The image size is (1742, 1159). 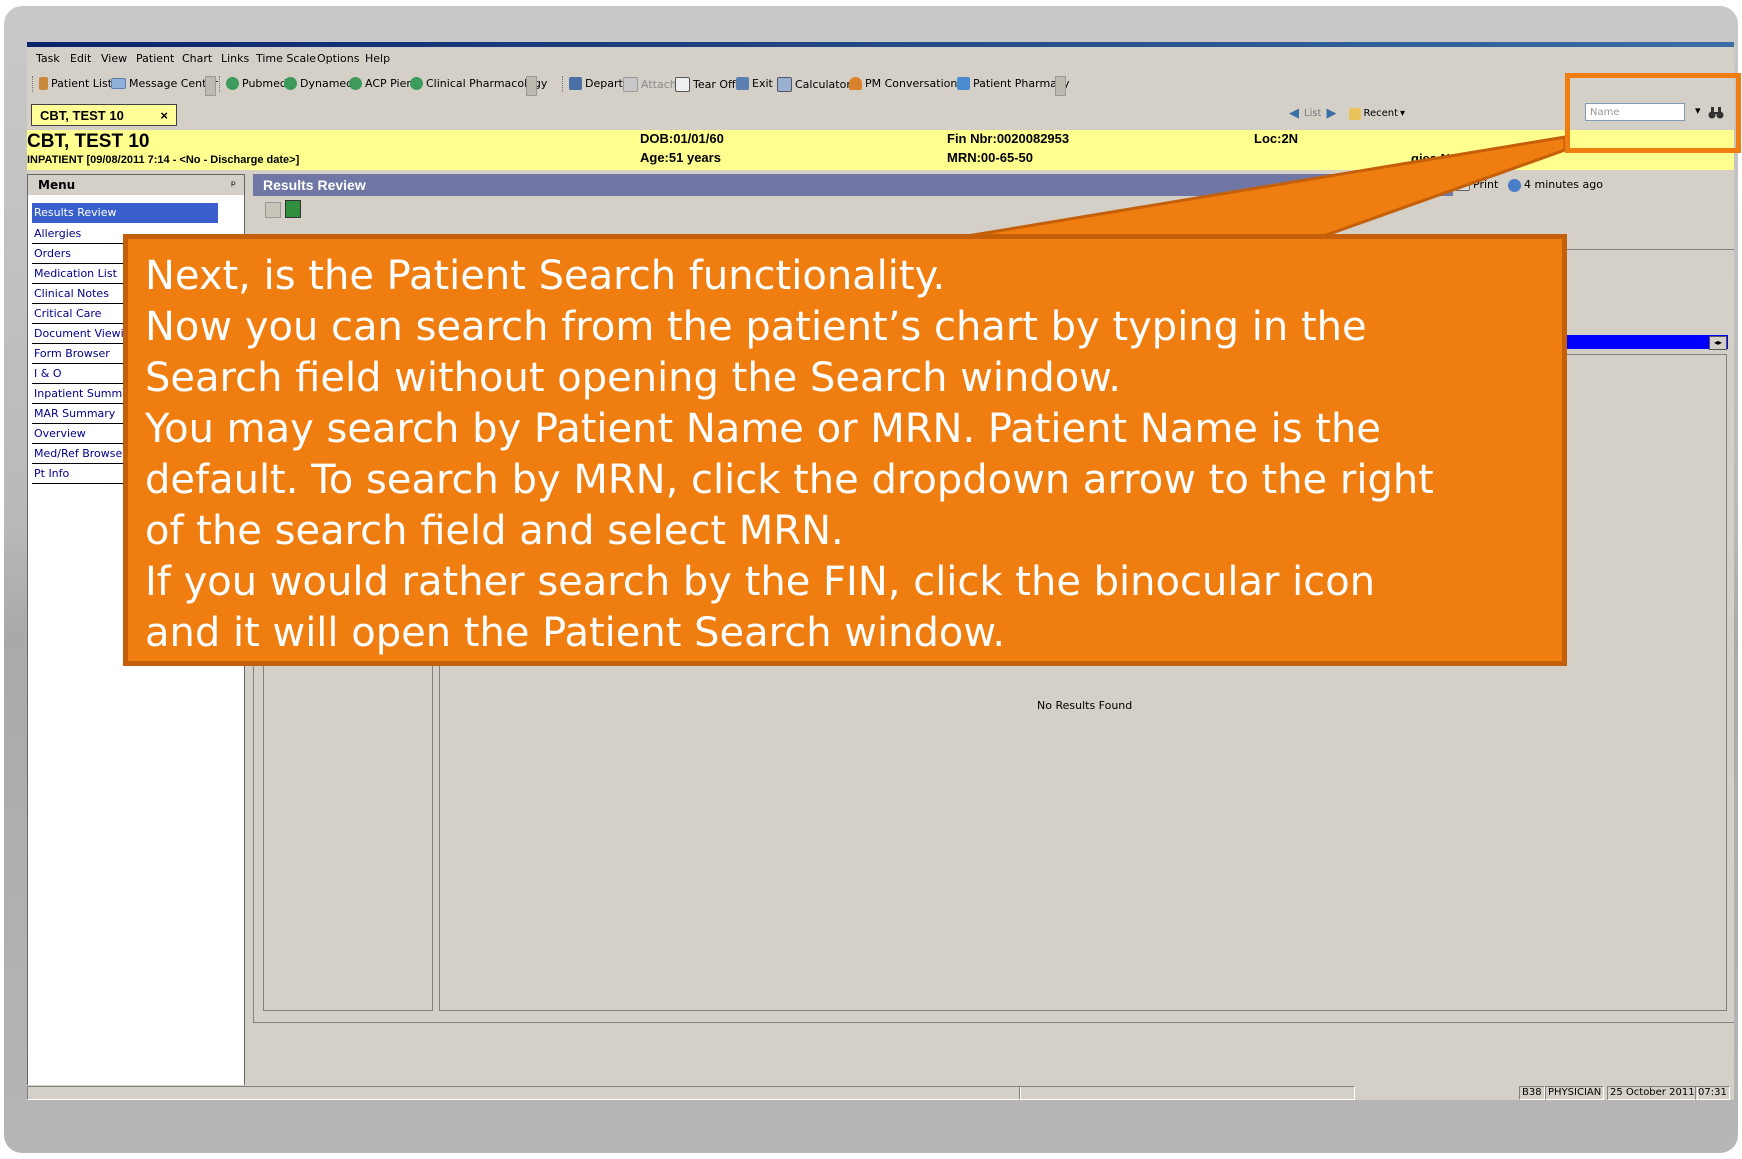 I want to click on callout-line: of the search field and select MRN., so click(x=494, y=531).